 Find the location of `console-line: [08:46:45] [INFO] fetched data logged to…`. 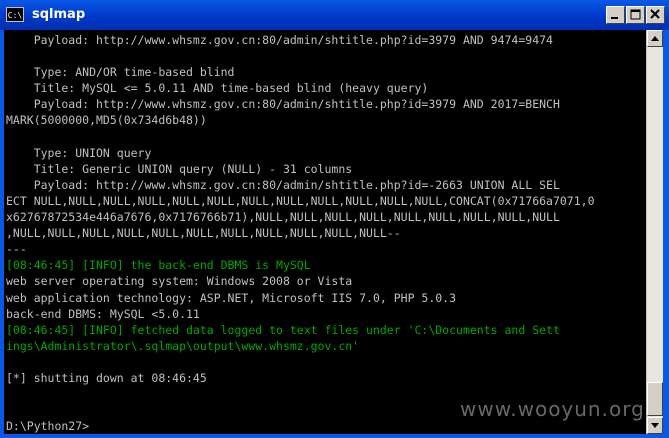

console-line: [08:46:45] [INFO] fetched data logged to… is located at coordinates (283, 329).